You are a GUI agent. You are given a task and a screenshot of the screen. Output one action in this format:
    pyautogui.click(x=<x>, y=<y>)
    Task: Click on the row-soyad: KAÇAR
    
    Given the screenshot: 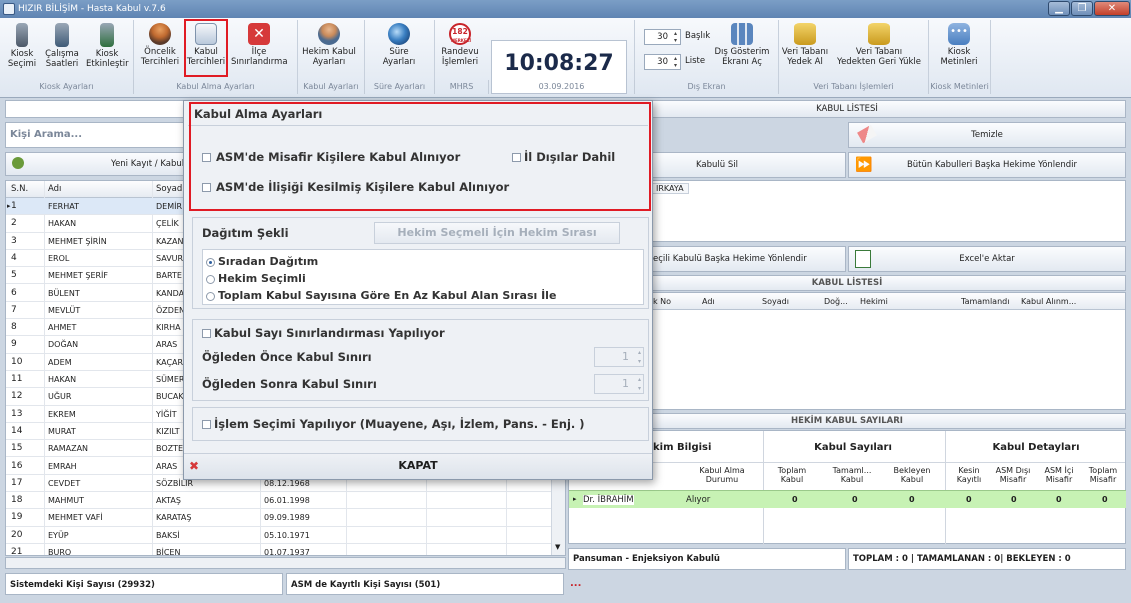 What is the action you would take?
    pyautogui.click(x=170, y=362)
    